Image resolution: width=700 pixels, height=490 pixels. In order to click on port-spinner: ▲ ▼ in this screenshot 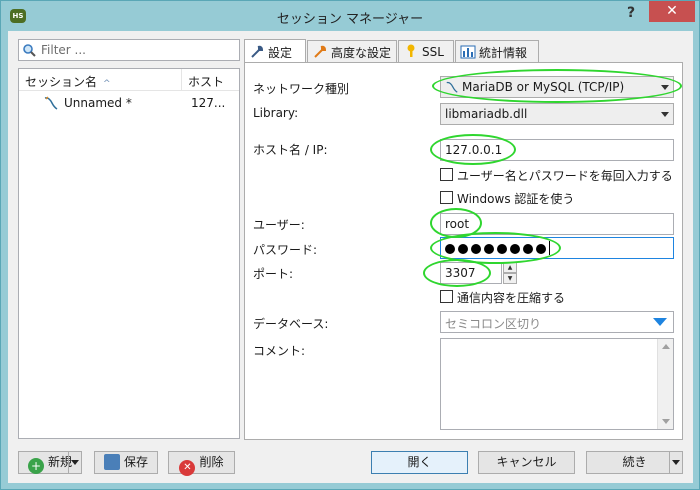, I will do `click(510, 273)`.